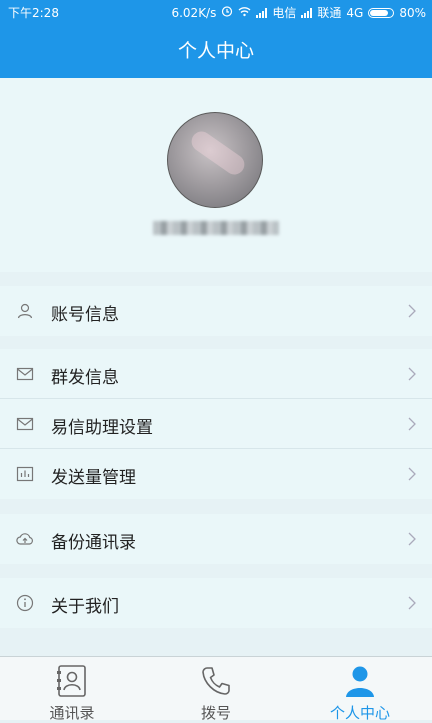 The image size is (432, 723). What do you see at coordinates (194, 12) in the screenshot?
I see `net-speed: 6.02K/s` at bounding box center [194, 12].